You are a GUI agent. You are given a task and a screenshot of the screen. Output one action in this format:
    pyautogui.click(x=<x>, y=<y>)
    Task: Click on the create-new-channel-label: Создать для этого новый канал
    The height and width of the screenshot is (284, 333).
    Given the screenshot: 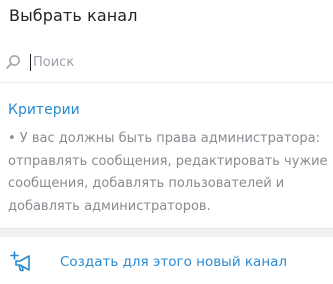 What is the action you would take?
    pyautogui.click(x=174, y=262)
    